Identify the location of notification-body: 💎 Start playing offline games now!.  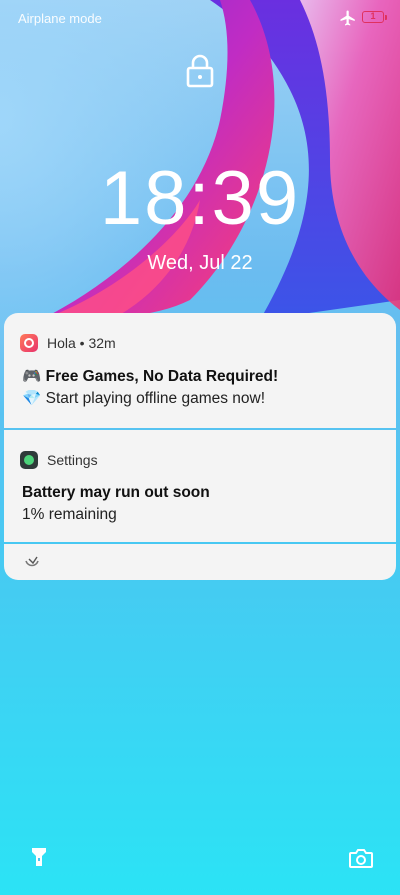
(144, 398).